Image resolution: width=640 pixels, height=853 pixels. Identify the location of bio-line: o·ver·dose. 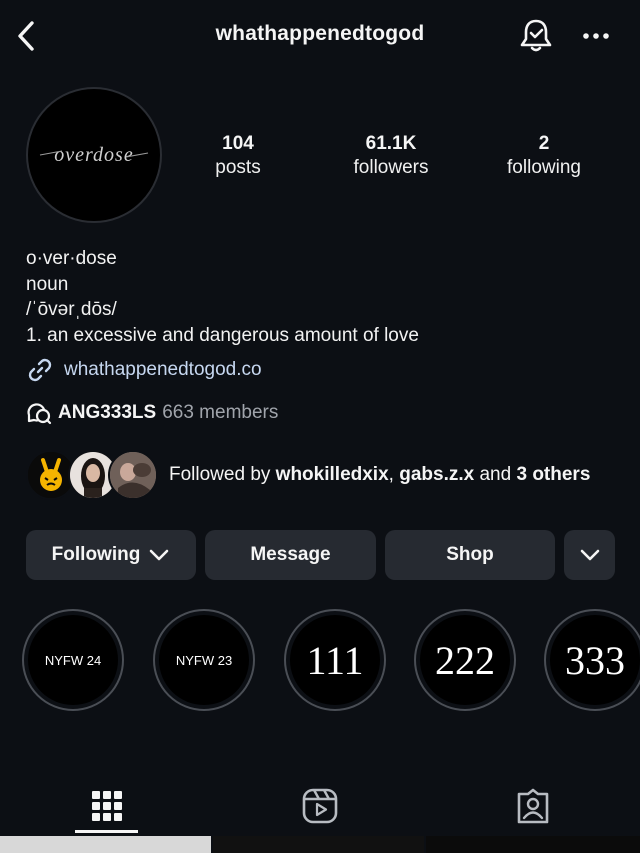
(71, 258).